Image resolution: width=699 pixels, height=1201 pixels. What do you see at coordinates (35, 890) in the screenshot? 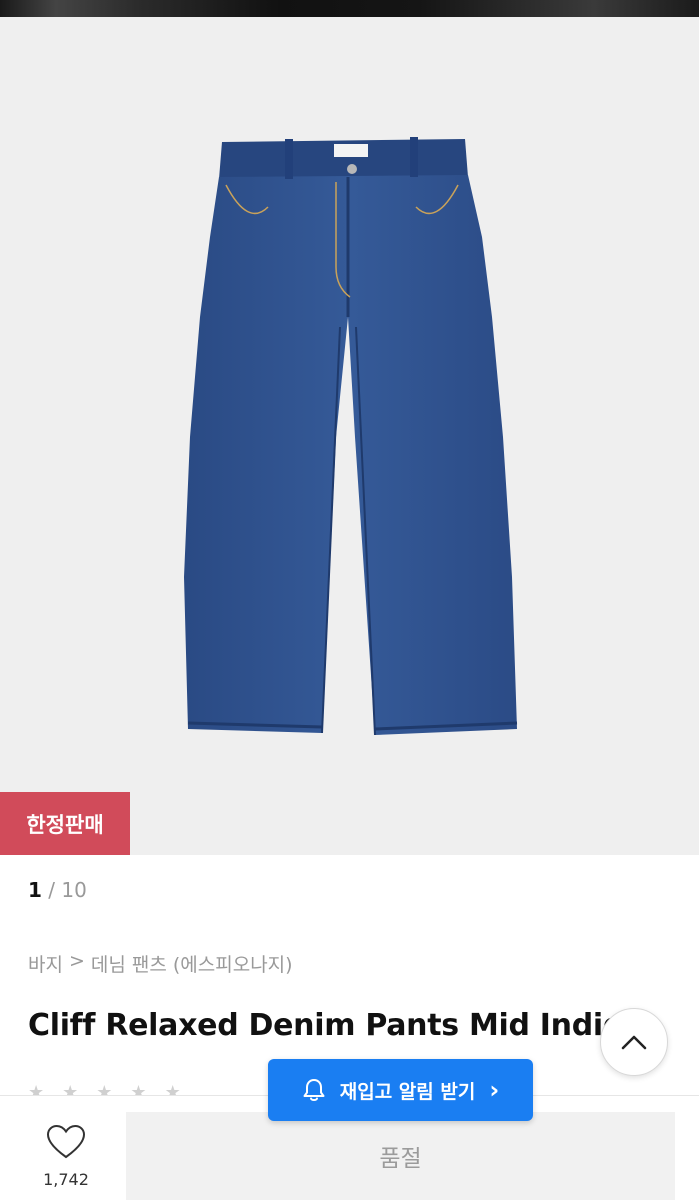
I see `pager-current: 1` at bounding box center [35, 890].